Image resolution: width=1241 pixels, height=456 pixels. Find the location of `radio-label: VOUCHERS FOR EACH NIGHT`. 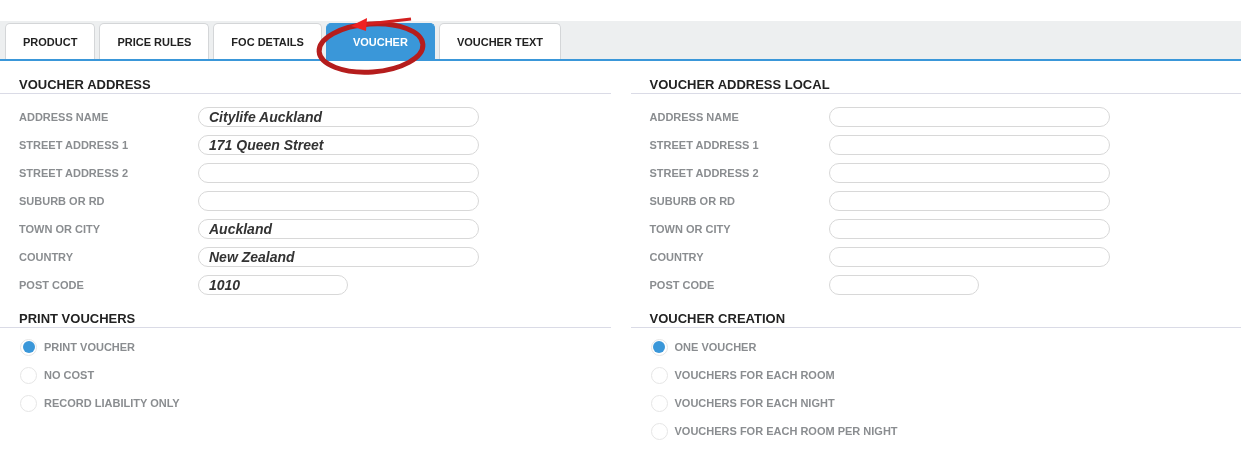

radio-label: VOUCHERS FOR EACH NIGHT is located at coordinates (754, 403).